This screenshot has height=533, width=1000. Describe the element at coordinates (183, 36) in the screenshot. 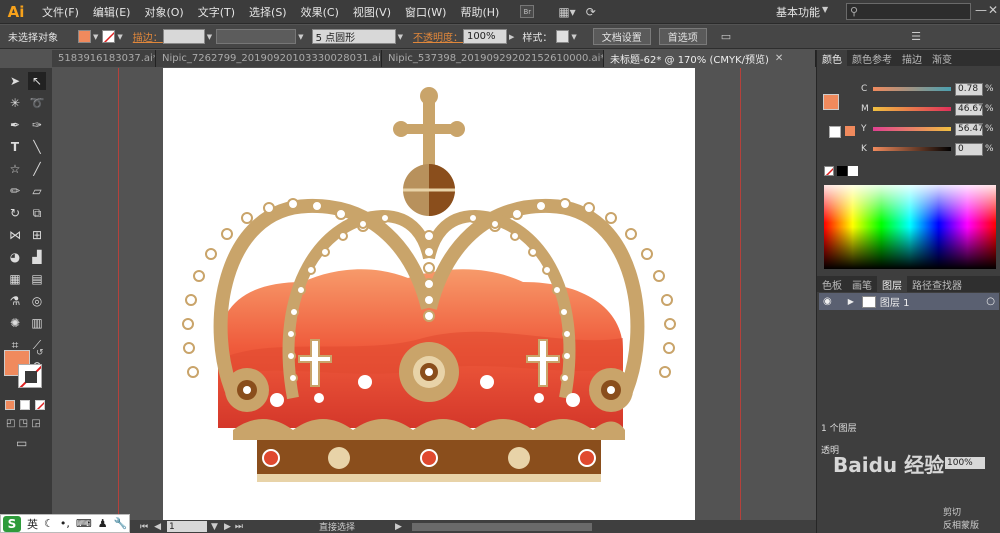

I see `stroke-weight-field` at that location.